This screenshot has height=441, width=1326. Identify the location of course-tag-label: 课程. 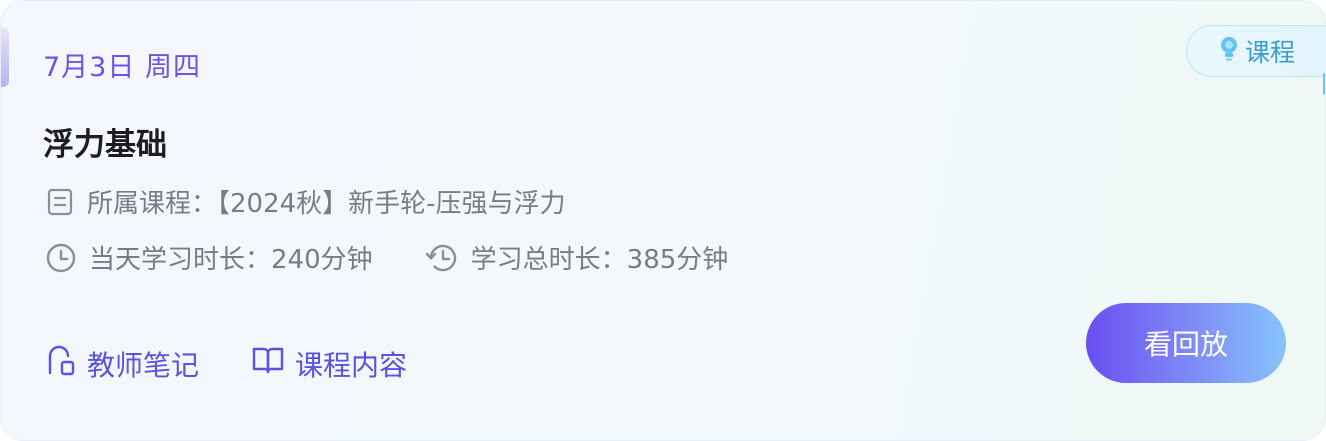
(1270, 52).